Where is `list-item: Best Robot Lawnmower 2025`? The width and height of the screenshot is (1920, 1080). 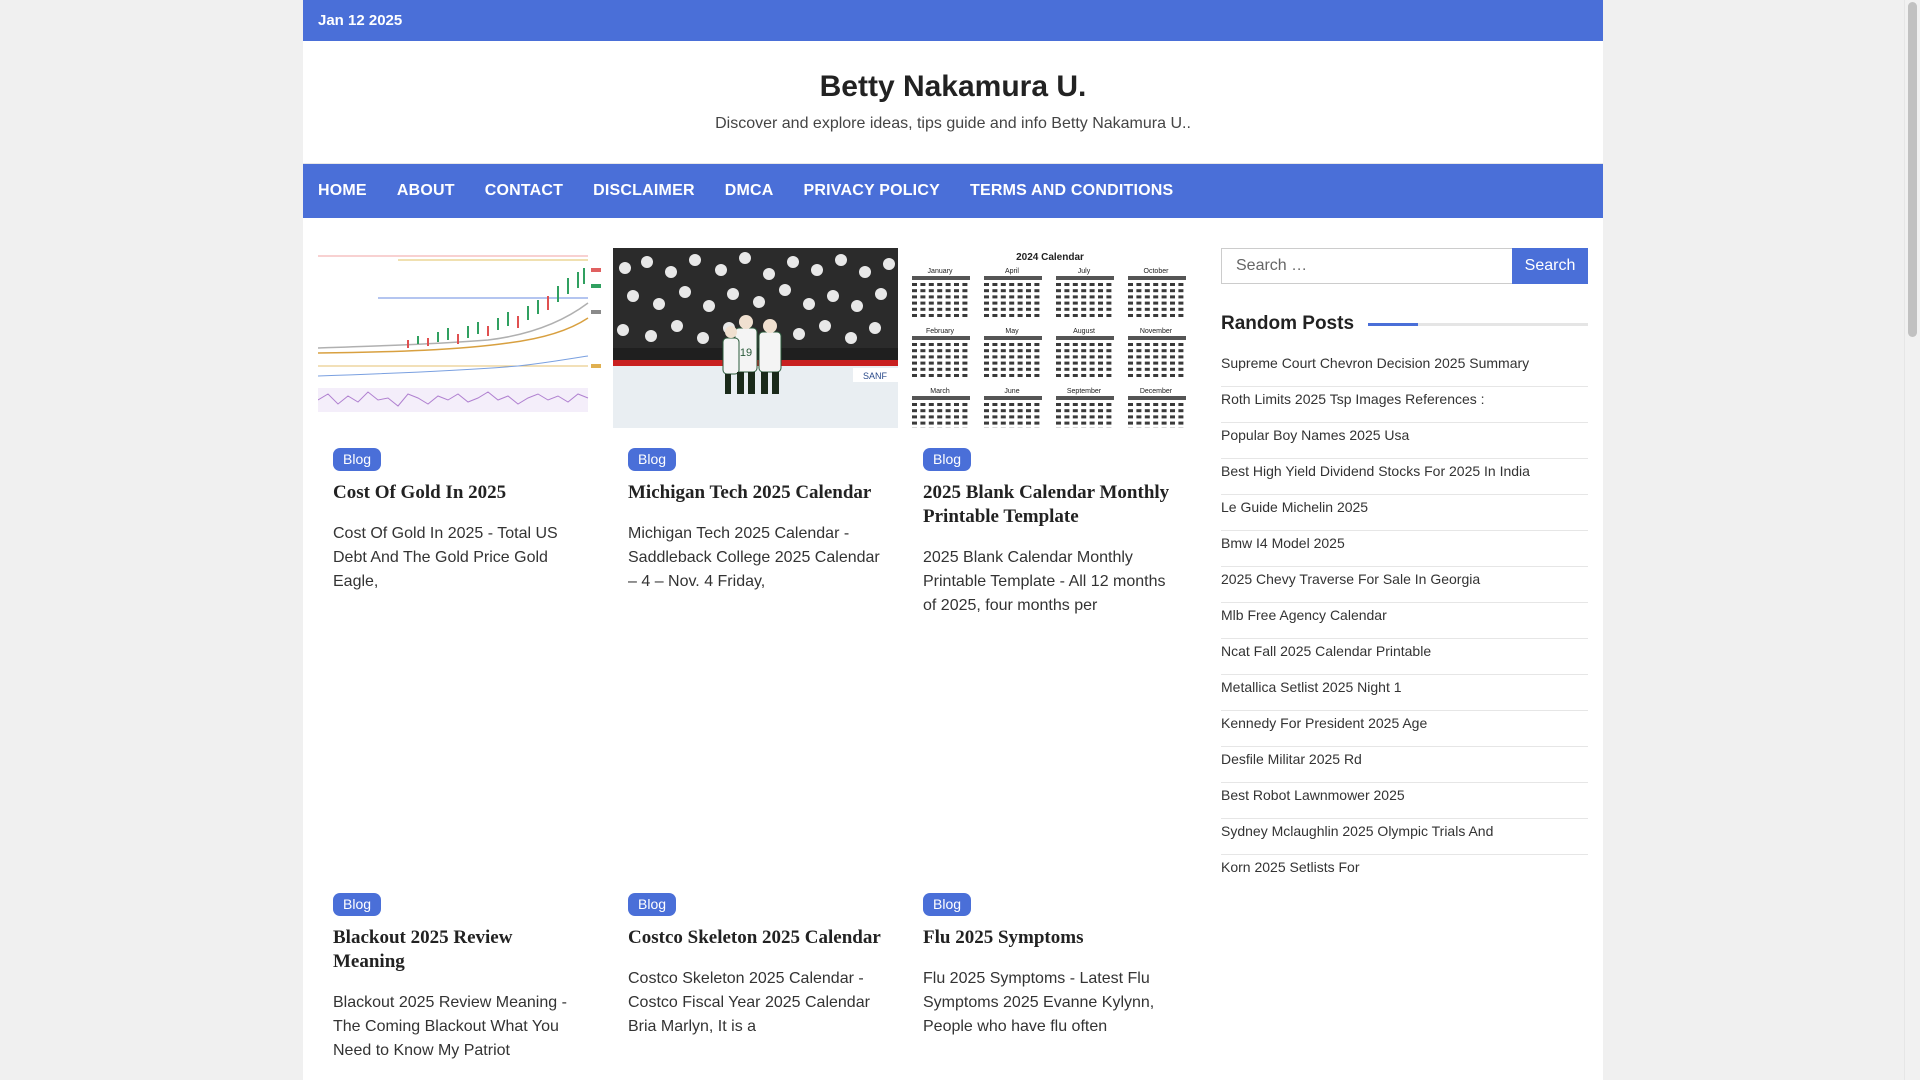
list-item: Best Robot Lawnmower 2025 is located at coordinates (1404, 801).